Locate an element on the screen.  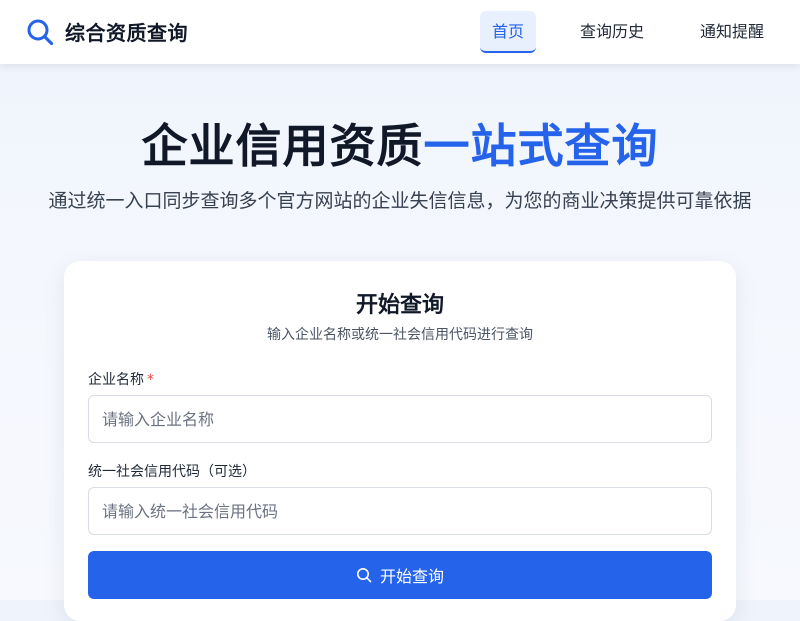
query-card-title: 开始查询 is located at coordinates (399, 305).